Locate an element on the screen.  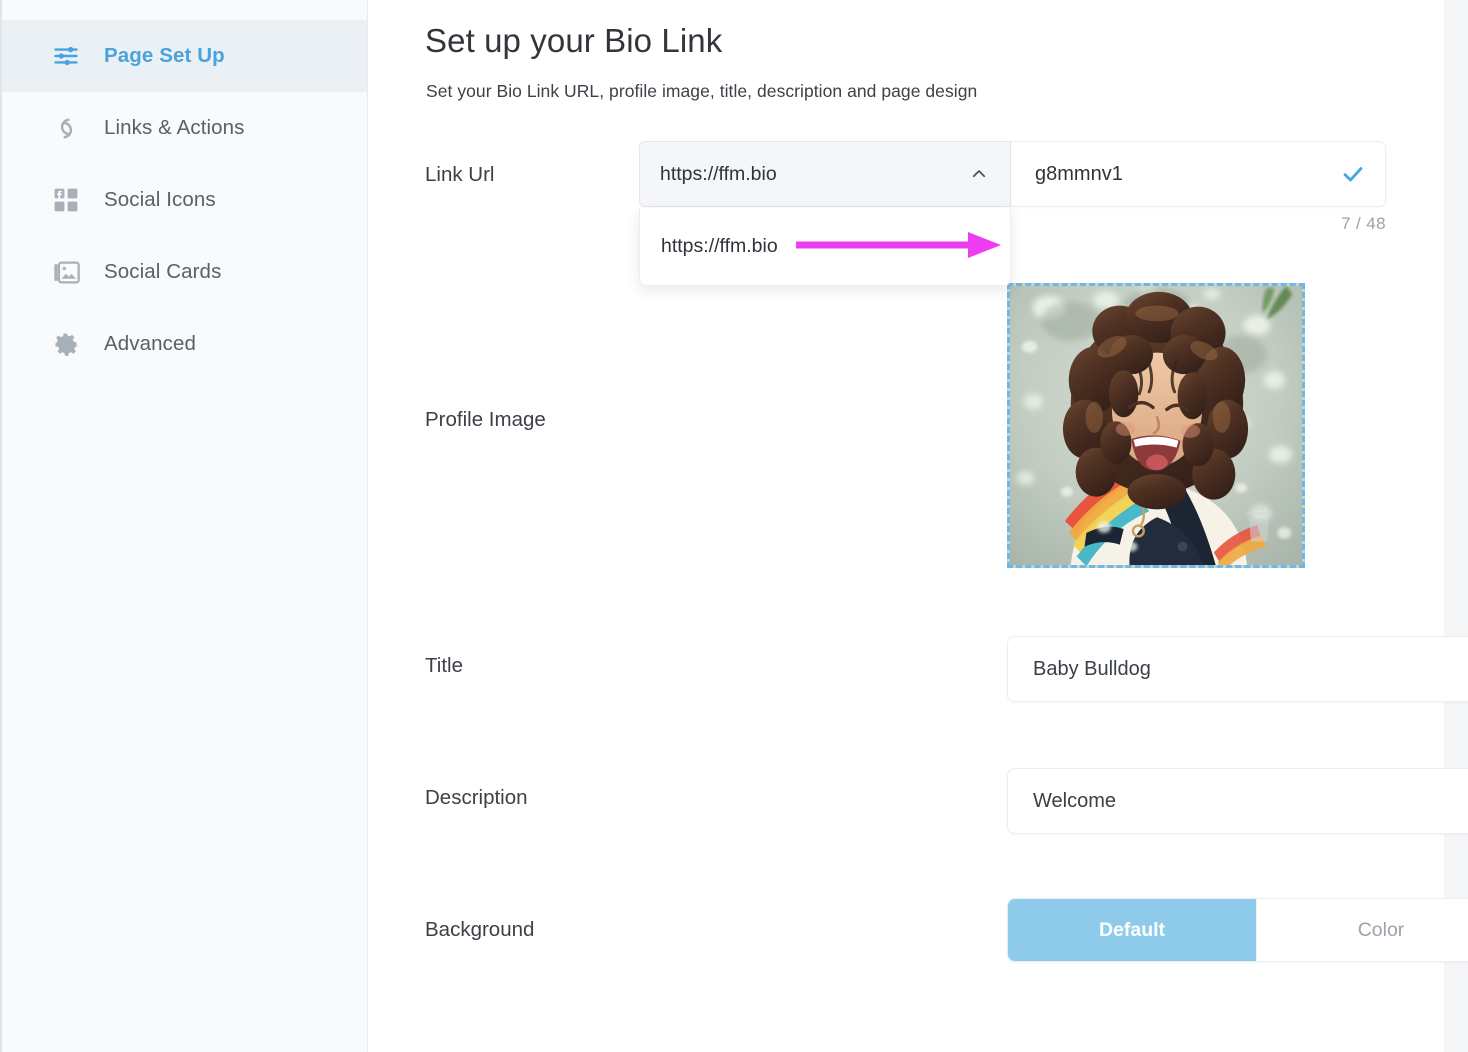
check-icon is located at coordinates (1353, 174).